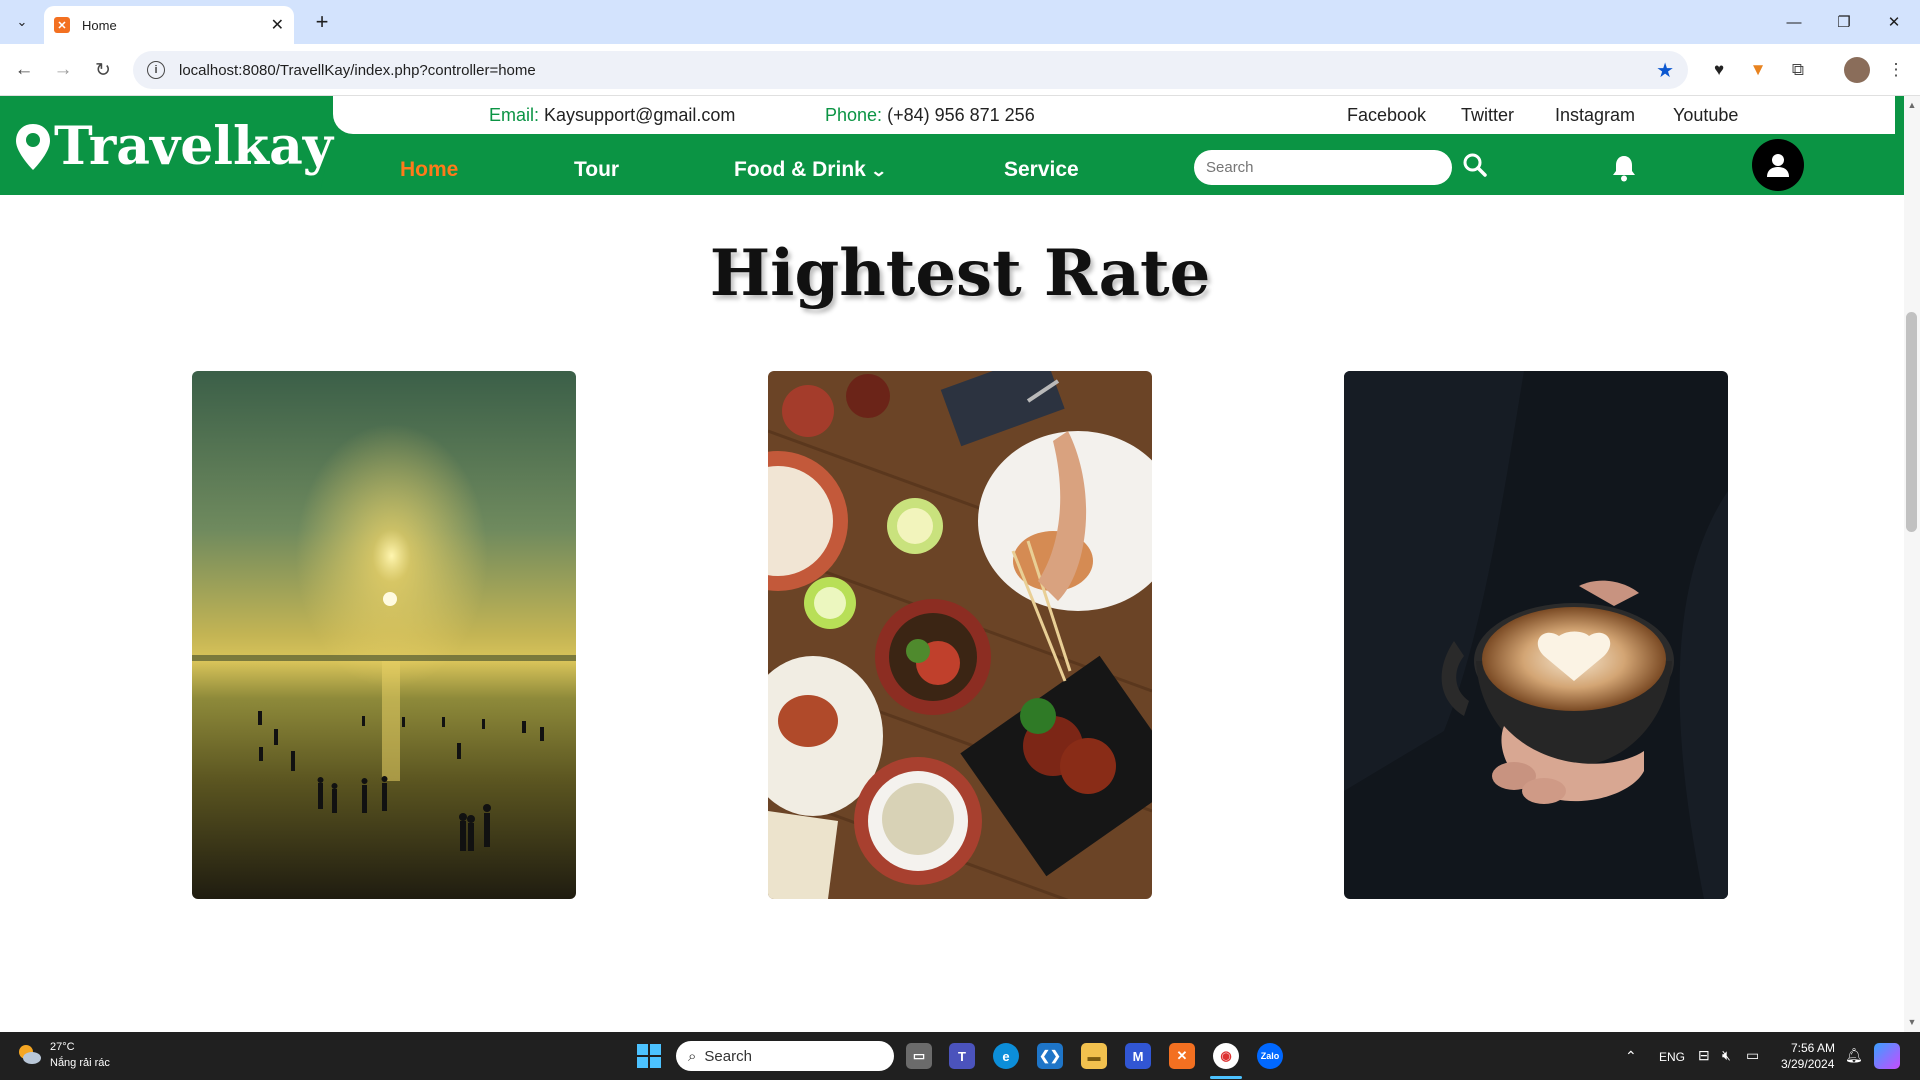 The height and width of the screenshot is (1080, 1920). I want to click on xampp-favicon-icon: ✕, so click(62, 25).